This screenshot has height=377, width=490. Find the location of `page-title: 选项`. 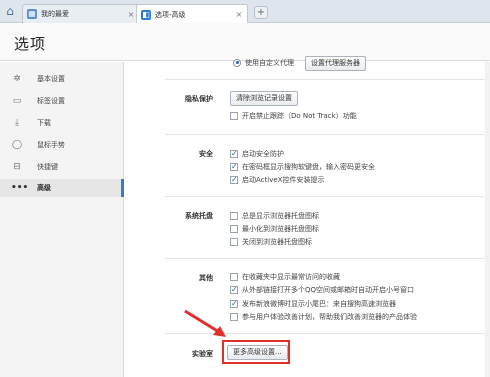

page-title: 选项 is located at coordinates (30, 44).